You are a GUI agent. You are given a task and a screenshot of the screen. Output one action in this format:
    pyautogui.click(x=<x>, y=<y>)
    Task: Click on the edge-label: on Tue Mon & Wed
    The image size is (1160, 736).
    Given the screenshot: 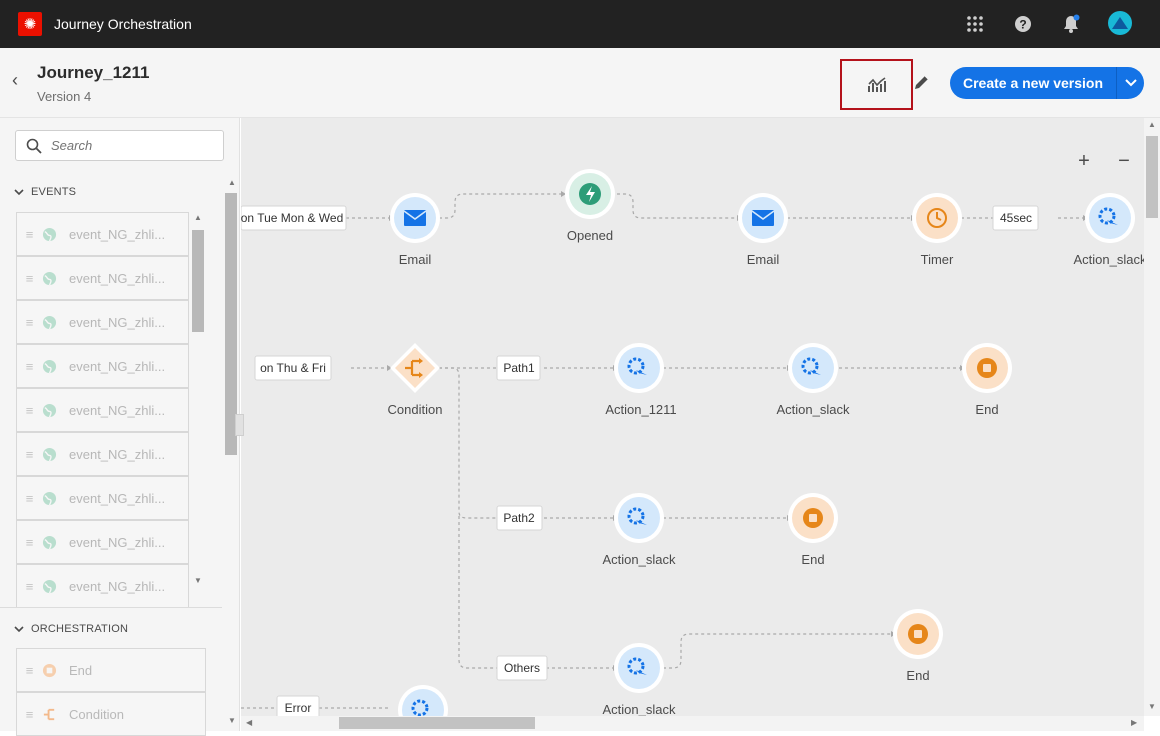 What is the action you would take?
    pyautogui.click(x=294, y=218)
    